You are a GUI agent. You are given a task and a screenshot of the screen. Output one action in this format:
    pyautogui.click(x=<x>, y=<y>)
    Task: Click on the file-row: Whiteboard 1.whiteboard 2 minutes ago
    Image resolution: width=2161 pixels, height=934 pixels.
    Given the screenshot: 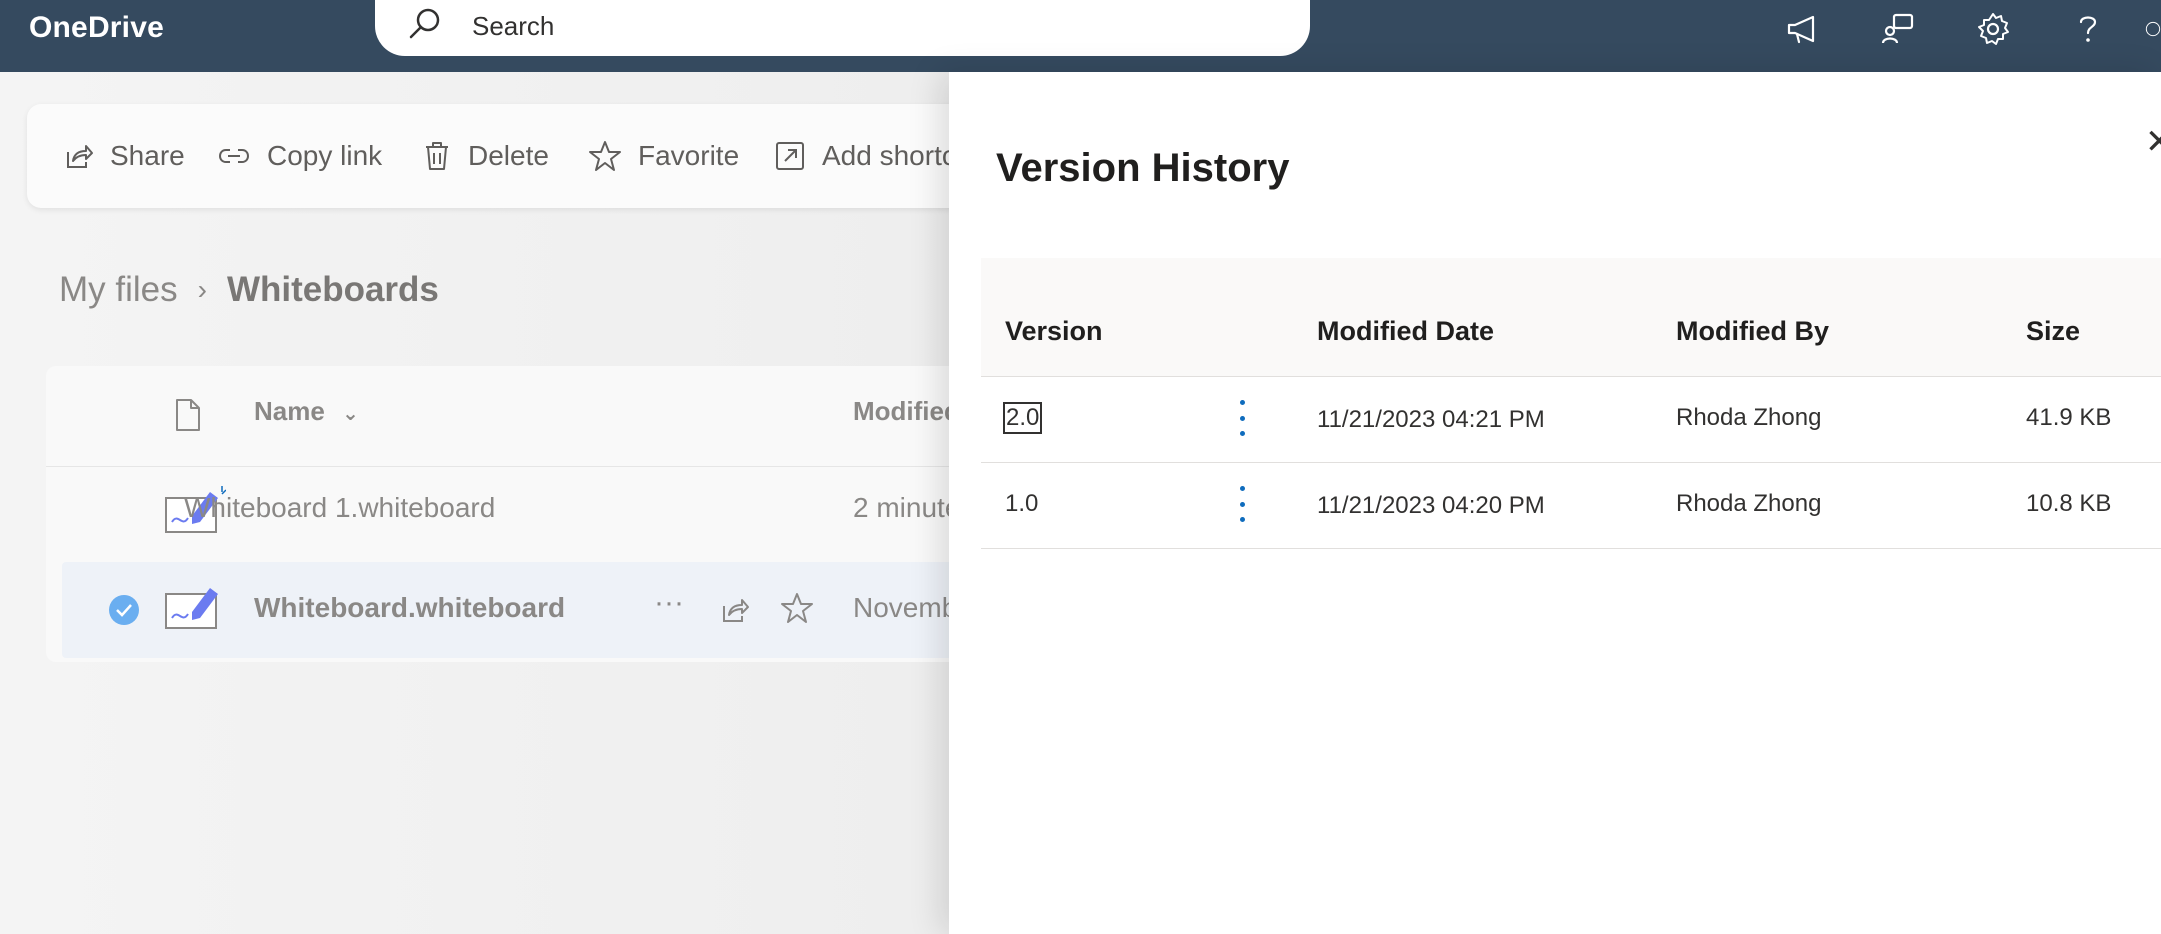 What is the action you would take?
    pyautogui.click(x=546, y=514)
    